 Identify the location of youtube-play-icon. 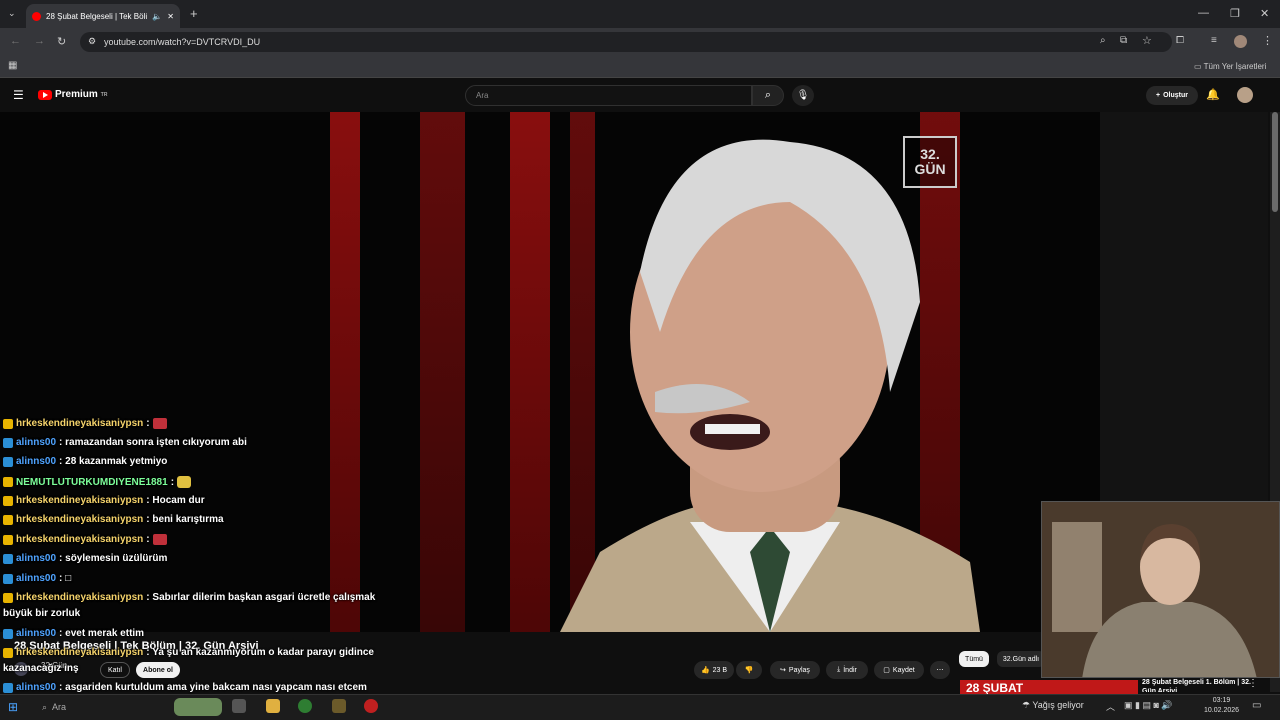
(45, 94).